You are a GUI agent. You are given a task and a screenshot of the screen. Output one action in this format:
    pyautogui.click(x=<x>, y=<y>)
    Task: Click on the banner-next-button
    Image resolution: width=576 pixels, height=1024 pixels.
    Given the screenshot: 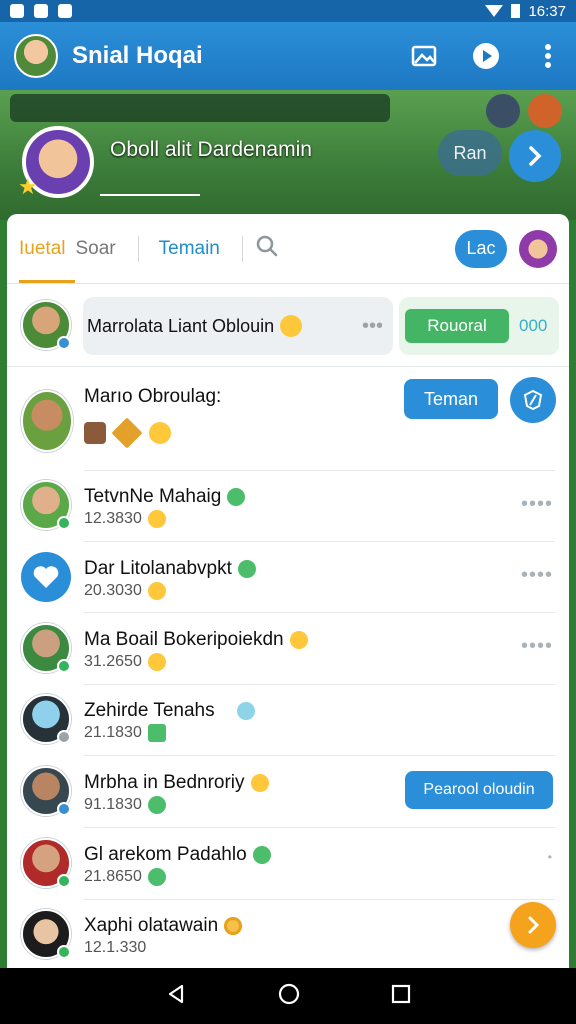 What is the action you would take?
    pyautogui.click(x=535, y=156)
    